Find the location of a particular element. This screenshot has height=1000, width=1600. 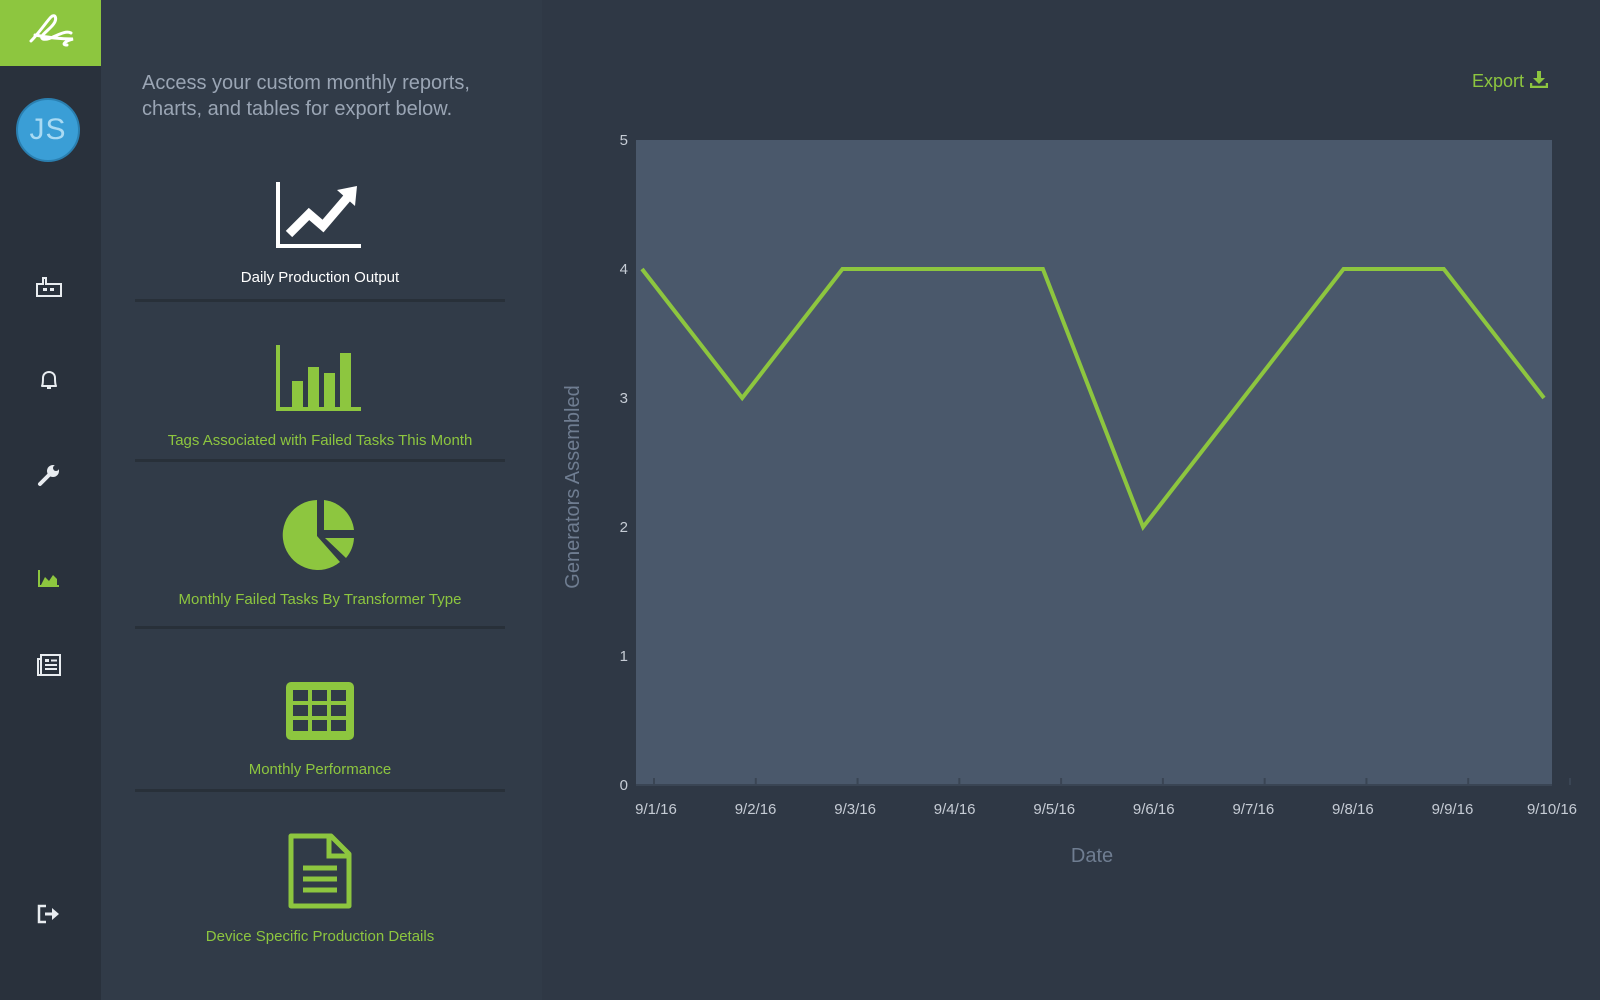

bar-chart-icon is located at coordinates (320, 381).